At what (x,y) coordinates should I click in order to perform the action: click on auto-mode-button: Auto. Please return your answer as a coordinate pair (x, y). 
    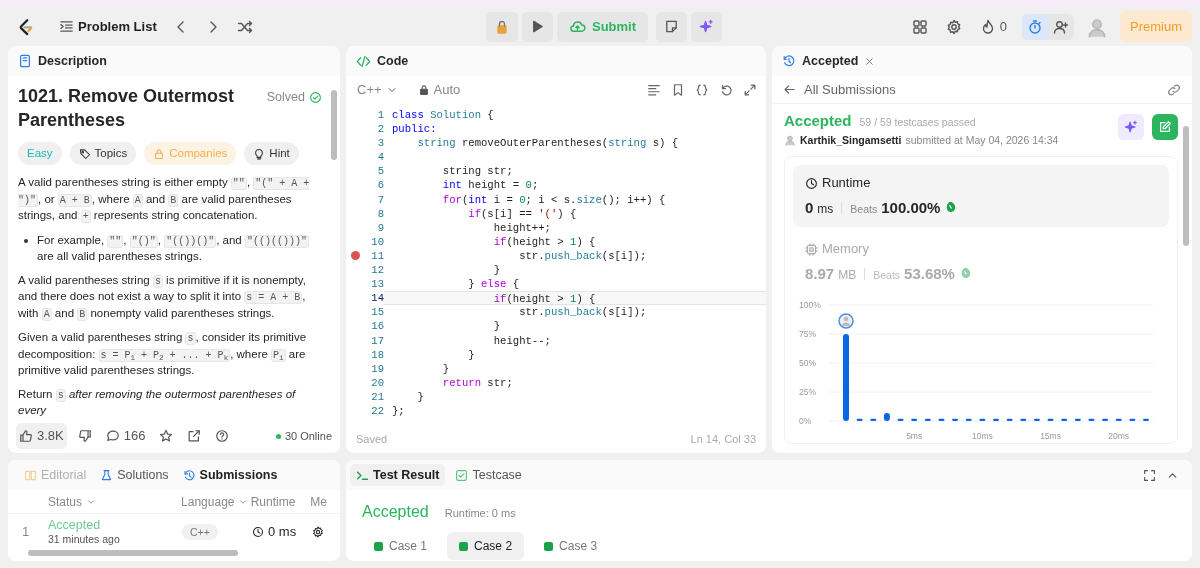
    Looking at the image, I should click on (439, 90).